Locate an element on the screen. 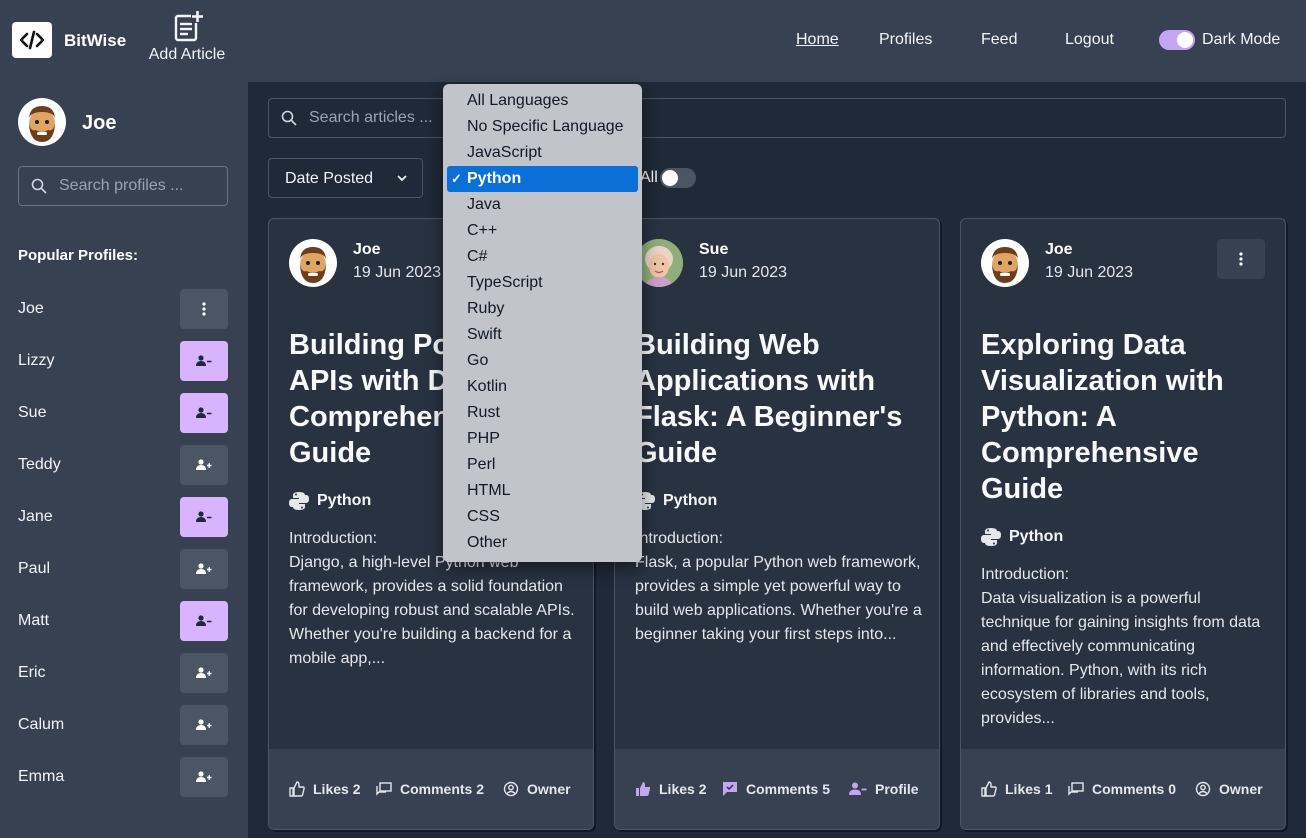  profile-menu-button is located at coordinates (204, 309).